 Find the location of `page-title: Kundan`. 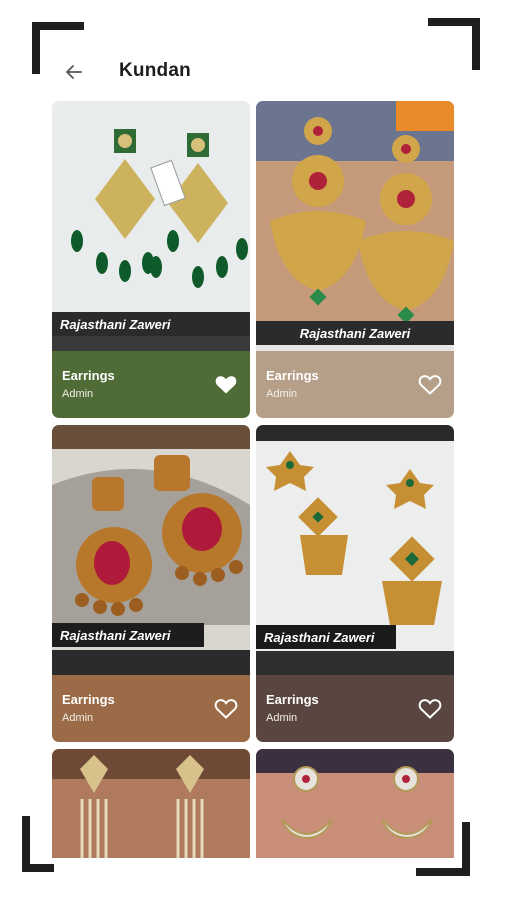

page-title: Kundan is located at coordinates (155, 70).